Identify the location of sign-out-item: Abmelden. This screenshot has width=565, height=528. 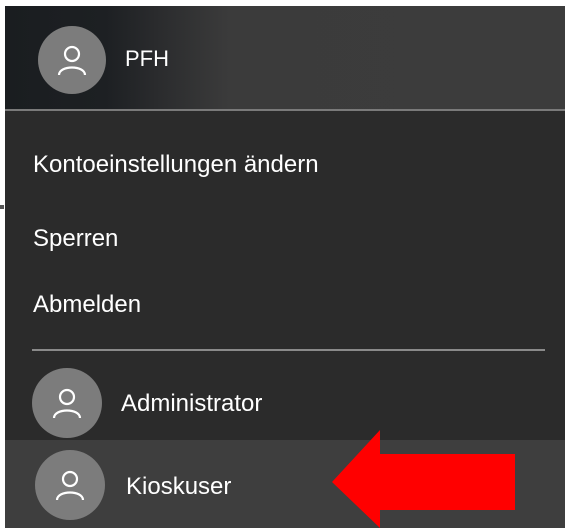
(285, 305).